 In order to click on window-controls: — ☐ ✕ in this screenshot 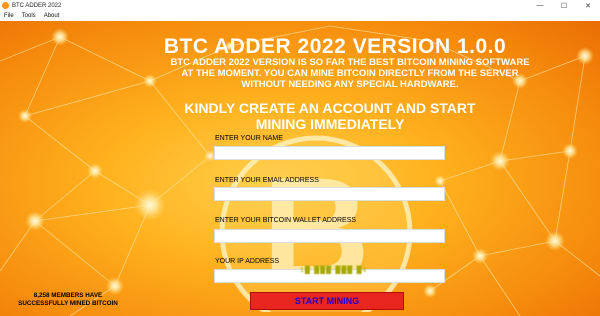, I will do `click(564, 5)`.